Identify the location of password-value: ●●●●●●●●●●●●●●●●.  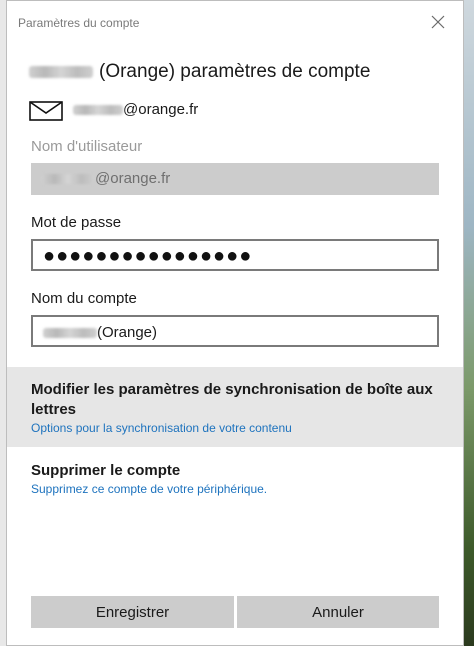
(148, 256).